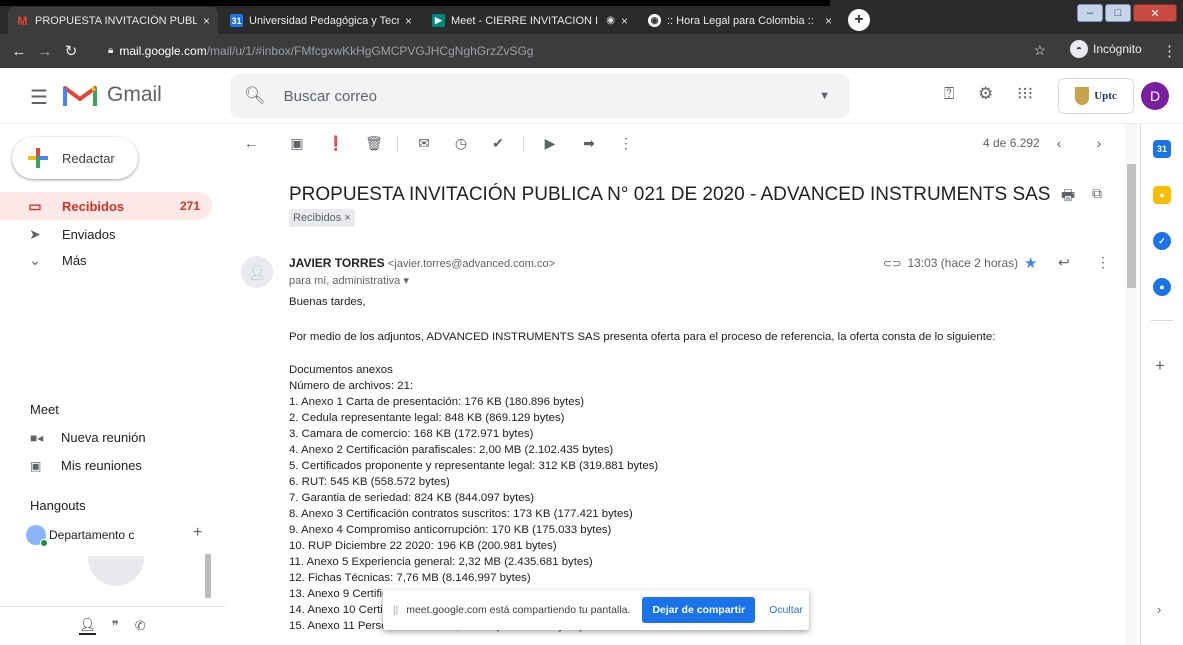 Image resolution: width=1183 pixels, height=645 pixels. Describe the element at coordinates (1155, 96) in the screenshot. I see `avatar: D` at that location.